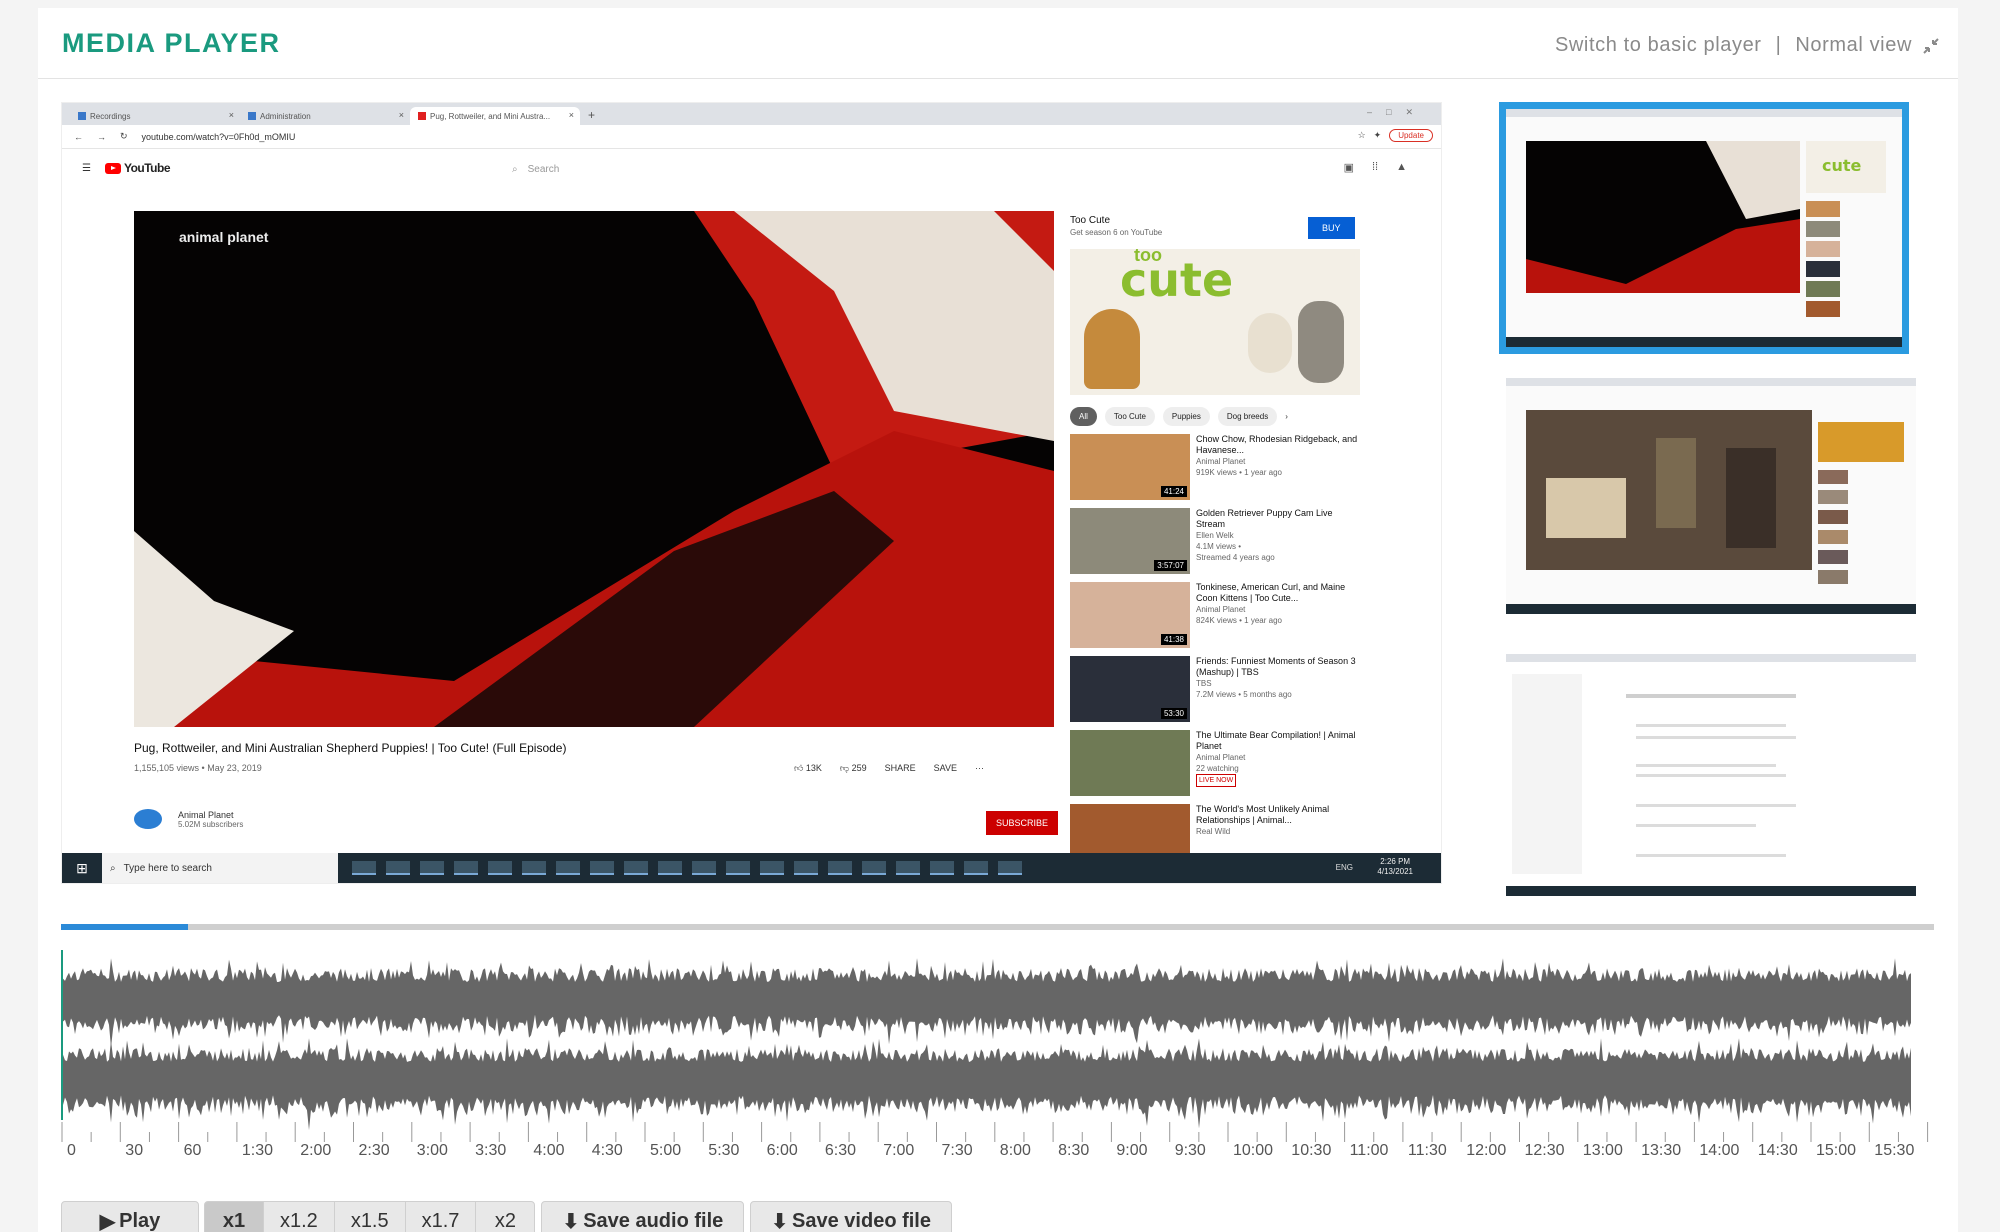 The image size is (2000, 1232). I want to click on taskbar-time: 2:26 PM, so click(1395, 861).